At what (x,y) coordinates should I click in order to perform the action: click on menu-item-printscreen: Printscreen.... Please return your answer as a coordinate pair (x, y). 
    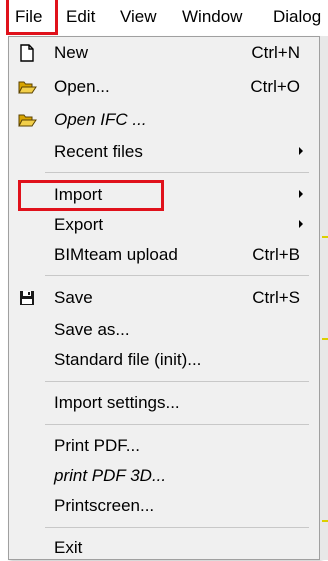
    Looking at the image, I should click on (164, 506).